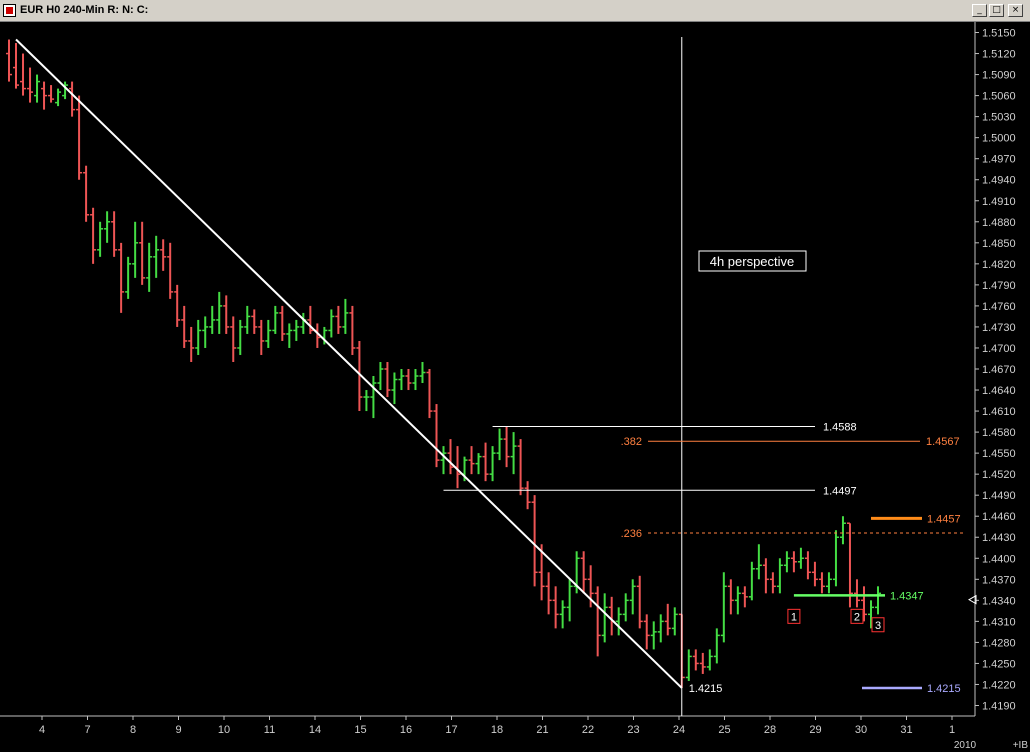  What do you see at coordinates (999, 601) in the screenshot?
I see `y-tick-label: 1.4340` at bounding box center [999, 601].